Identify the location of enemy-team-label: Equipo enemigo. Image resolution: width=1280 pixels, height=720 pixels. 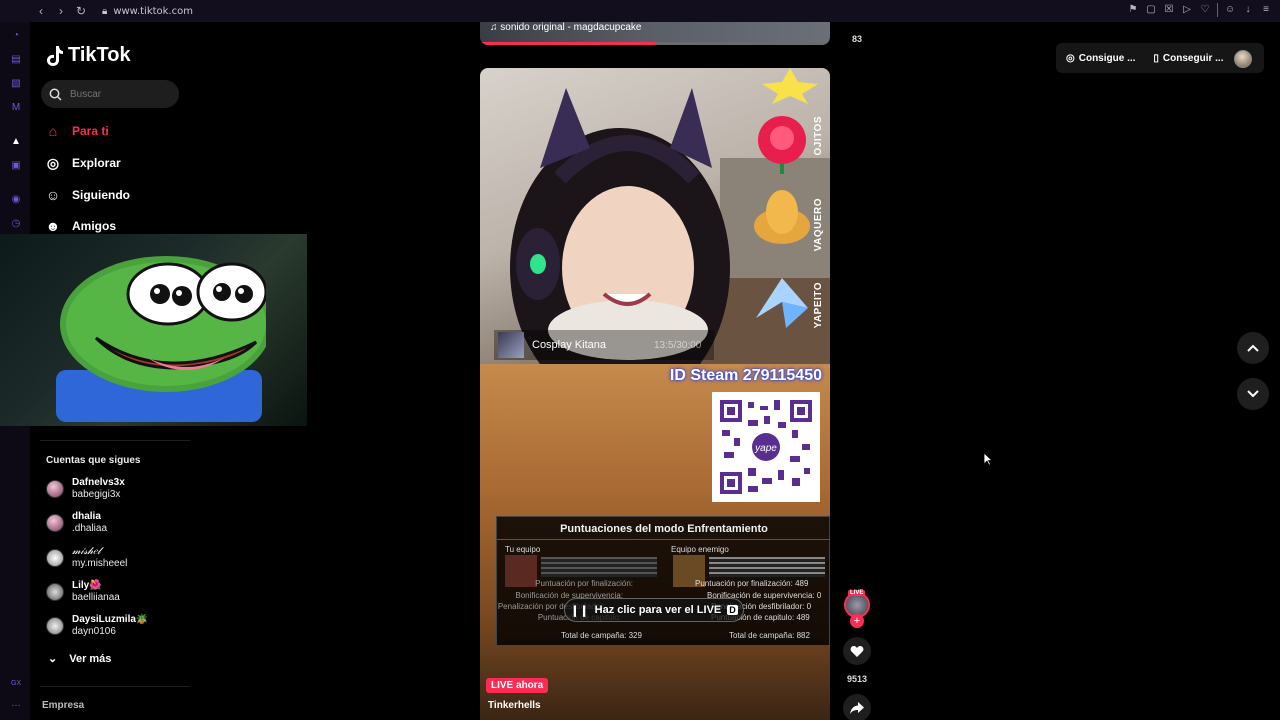
(700, 549).